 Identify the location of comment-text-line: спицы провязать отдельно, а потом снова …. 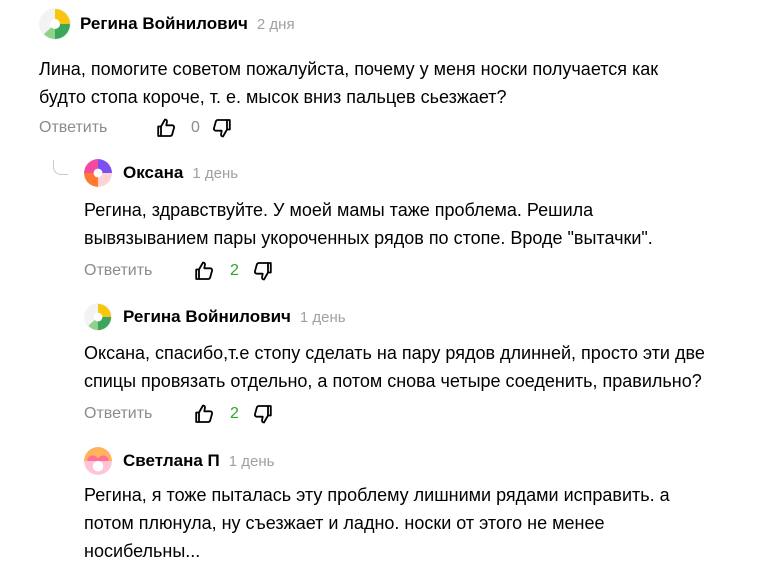
(393, 381).